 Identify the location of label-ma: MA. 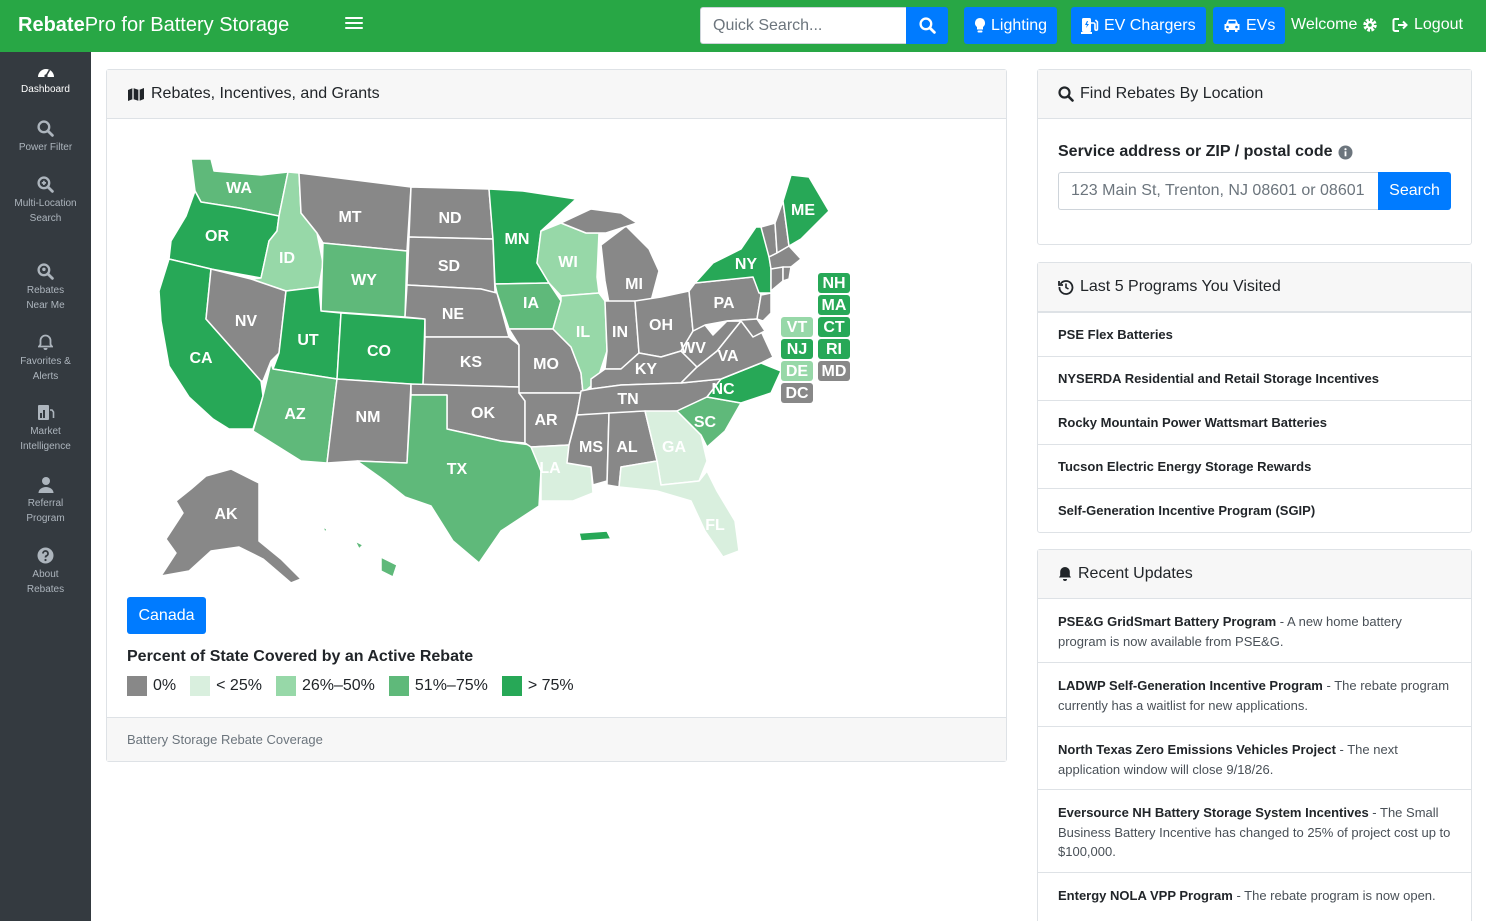
(834, 305).